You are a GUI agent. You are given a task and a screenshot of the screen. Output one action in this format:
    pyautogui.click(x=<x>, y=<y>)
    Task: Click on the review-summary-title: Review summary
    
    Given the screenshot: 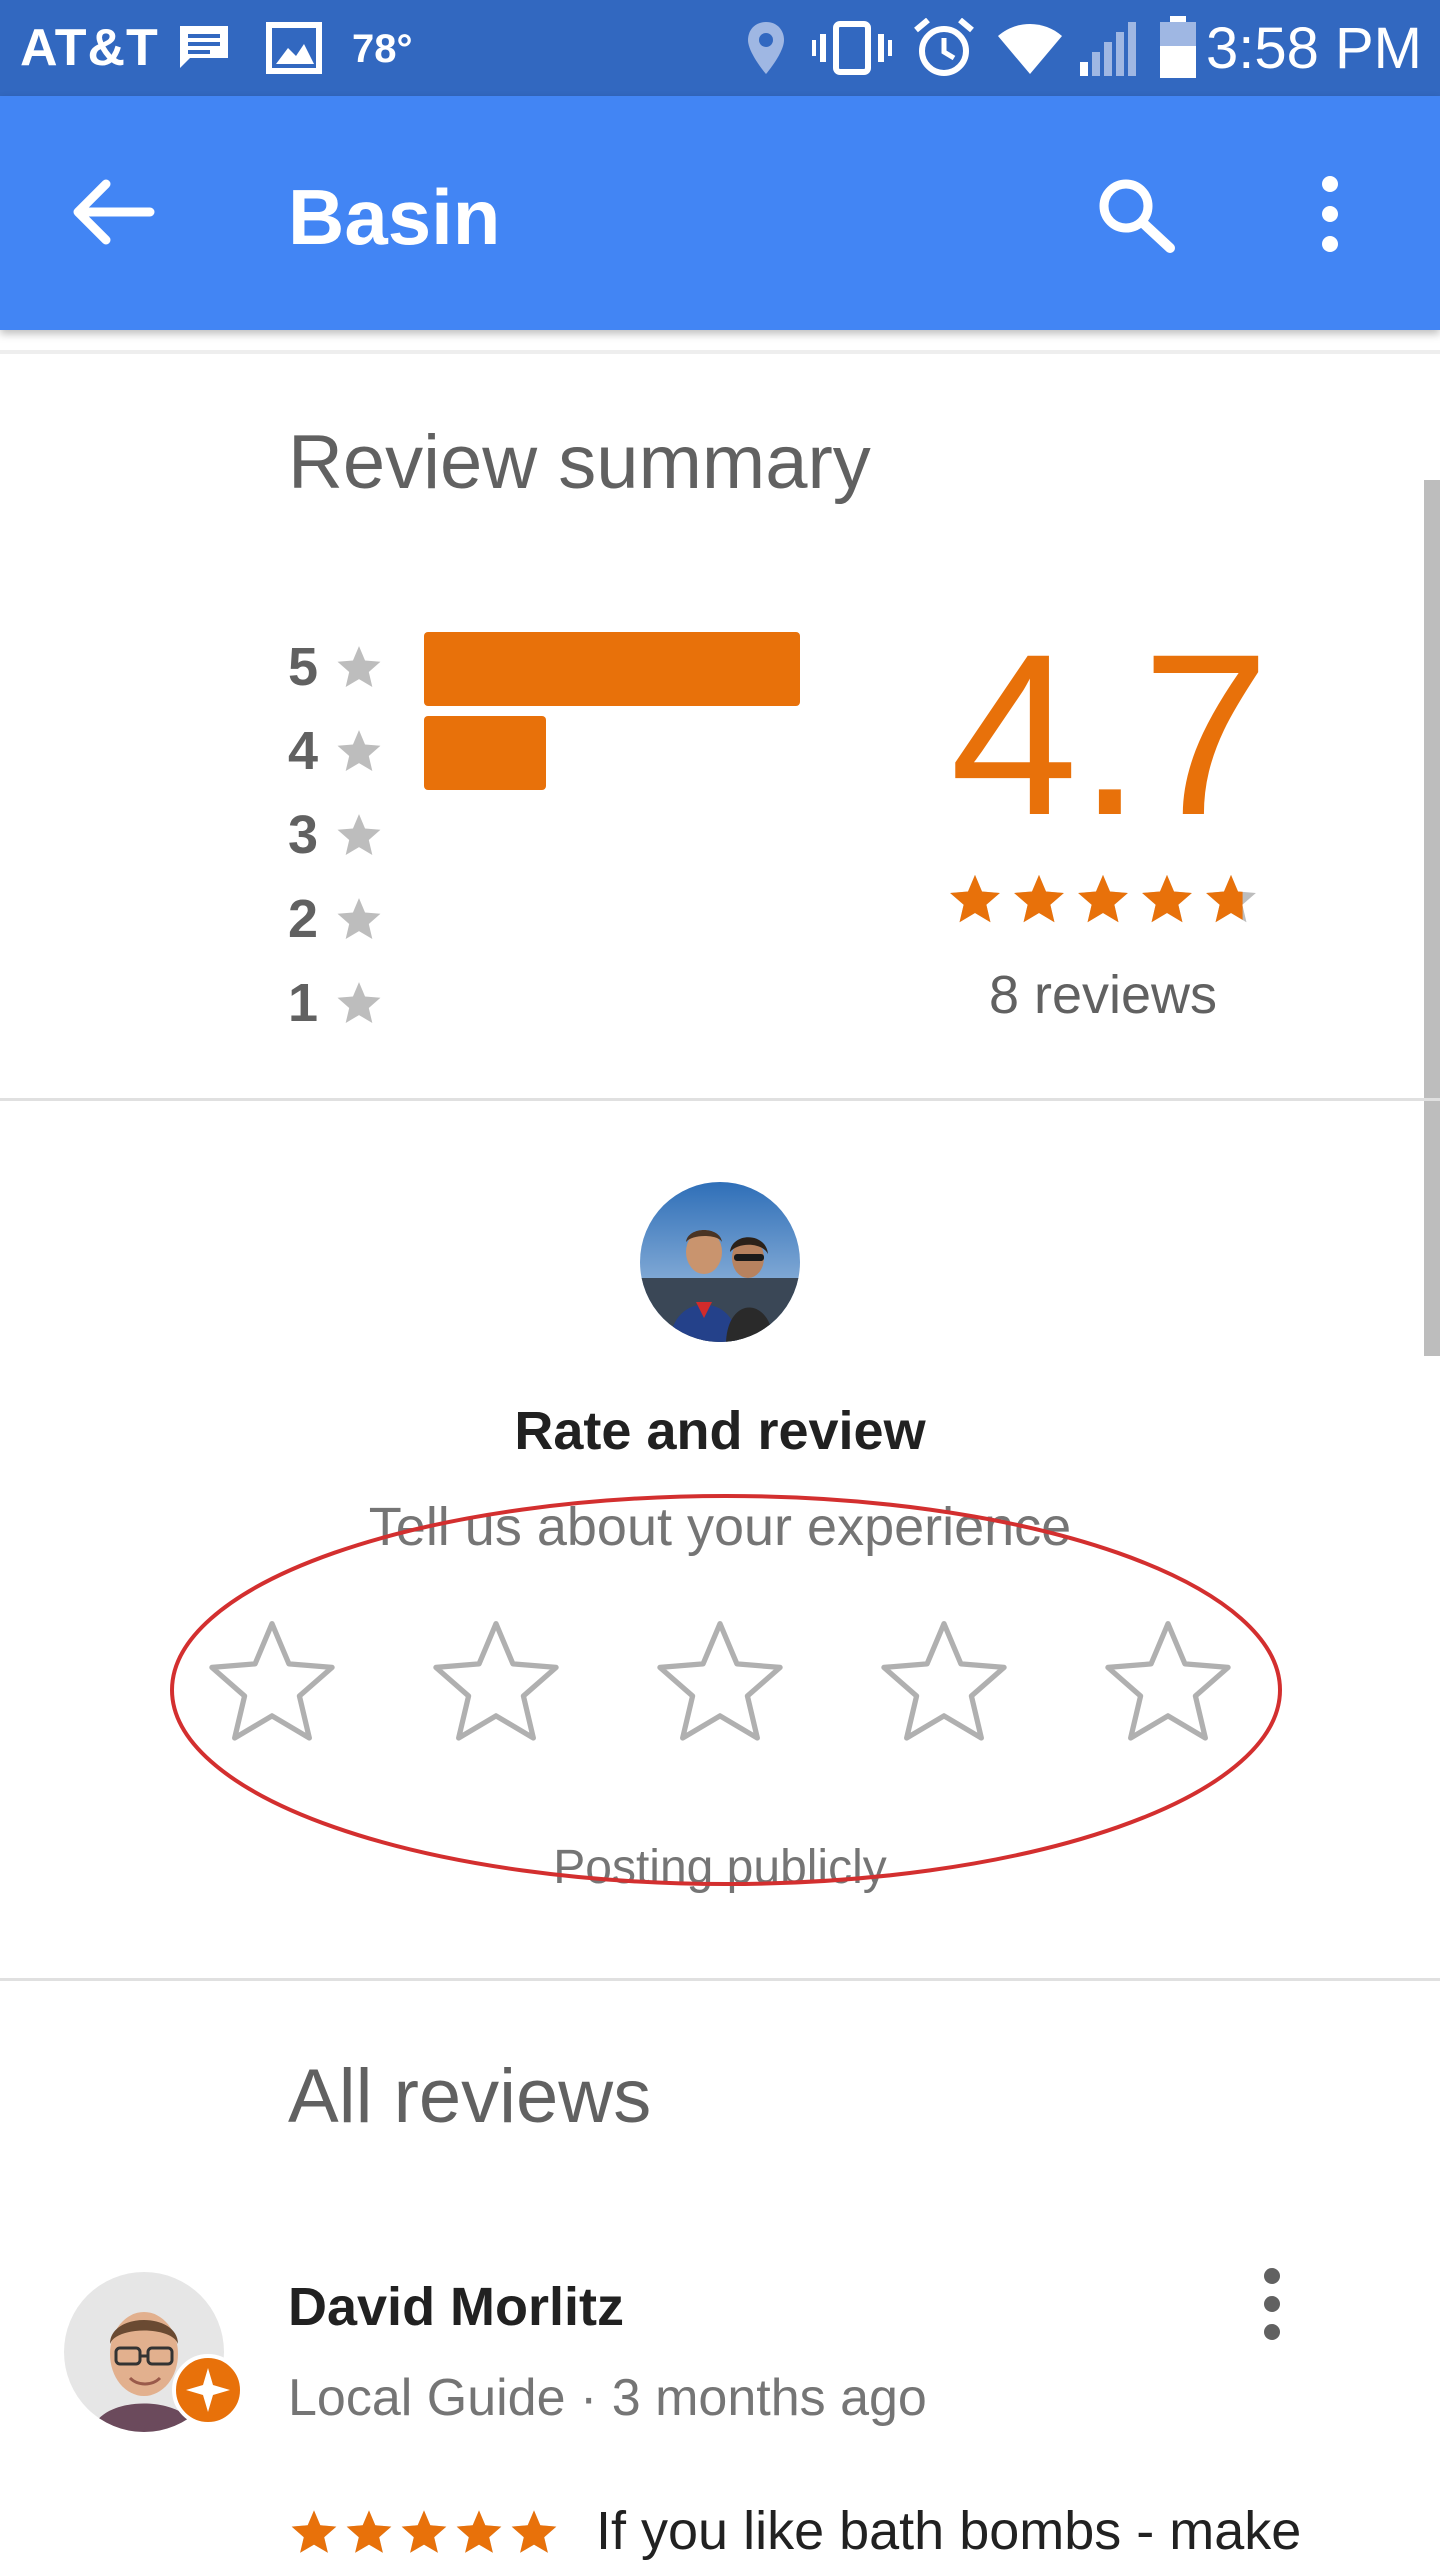 What is the action you would take?
    pyautogui.click(x=579, y=462)
    